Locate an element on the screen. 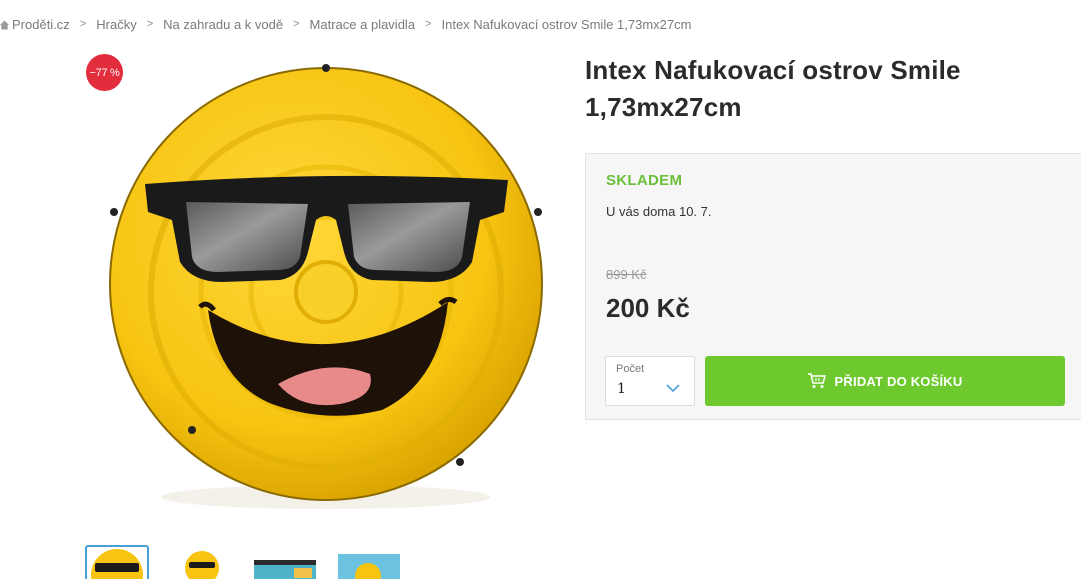  add-to-cart-button: PŘIDAT DO KOŠÍKU is located at coordinates (885, 381).